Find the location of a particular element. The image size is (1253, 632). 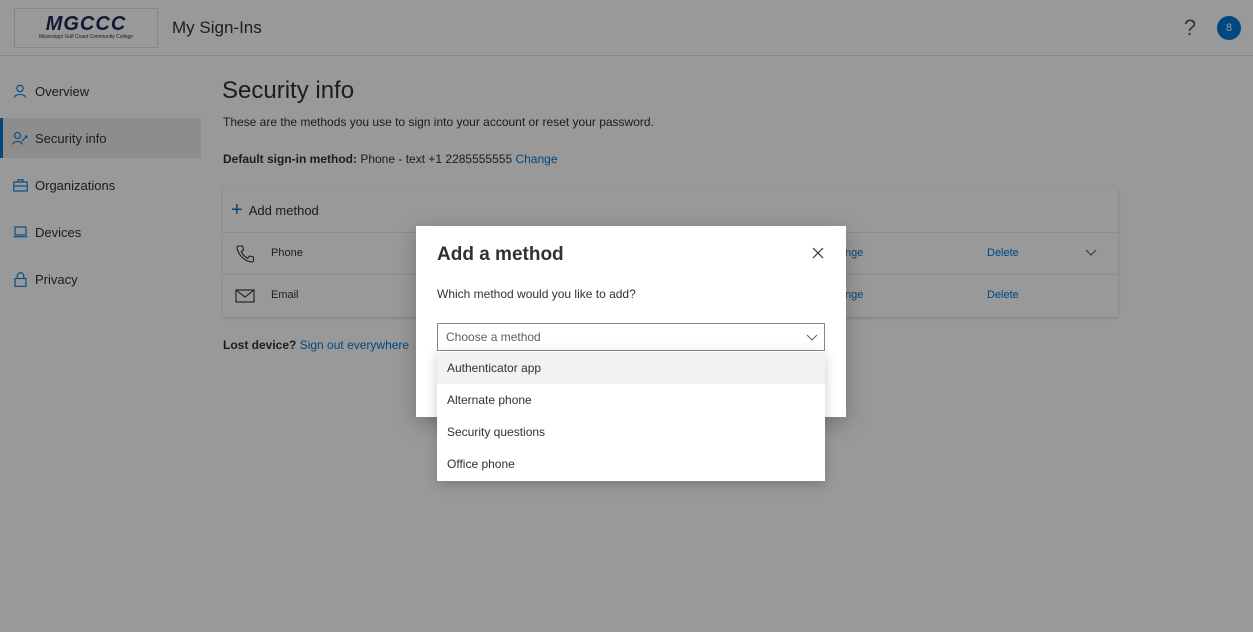

option-security-questions: Security questions is located at coordinates (631, 432).